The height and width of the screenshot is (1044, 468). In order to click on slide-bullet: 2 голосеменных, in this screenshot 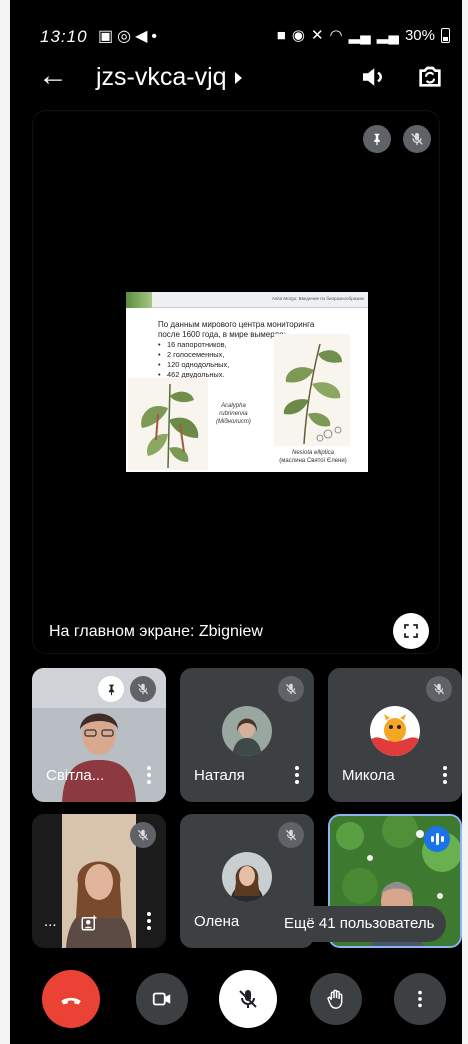, I will do `click(193, 355)`.